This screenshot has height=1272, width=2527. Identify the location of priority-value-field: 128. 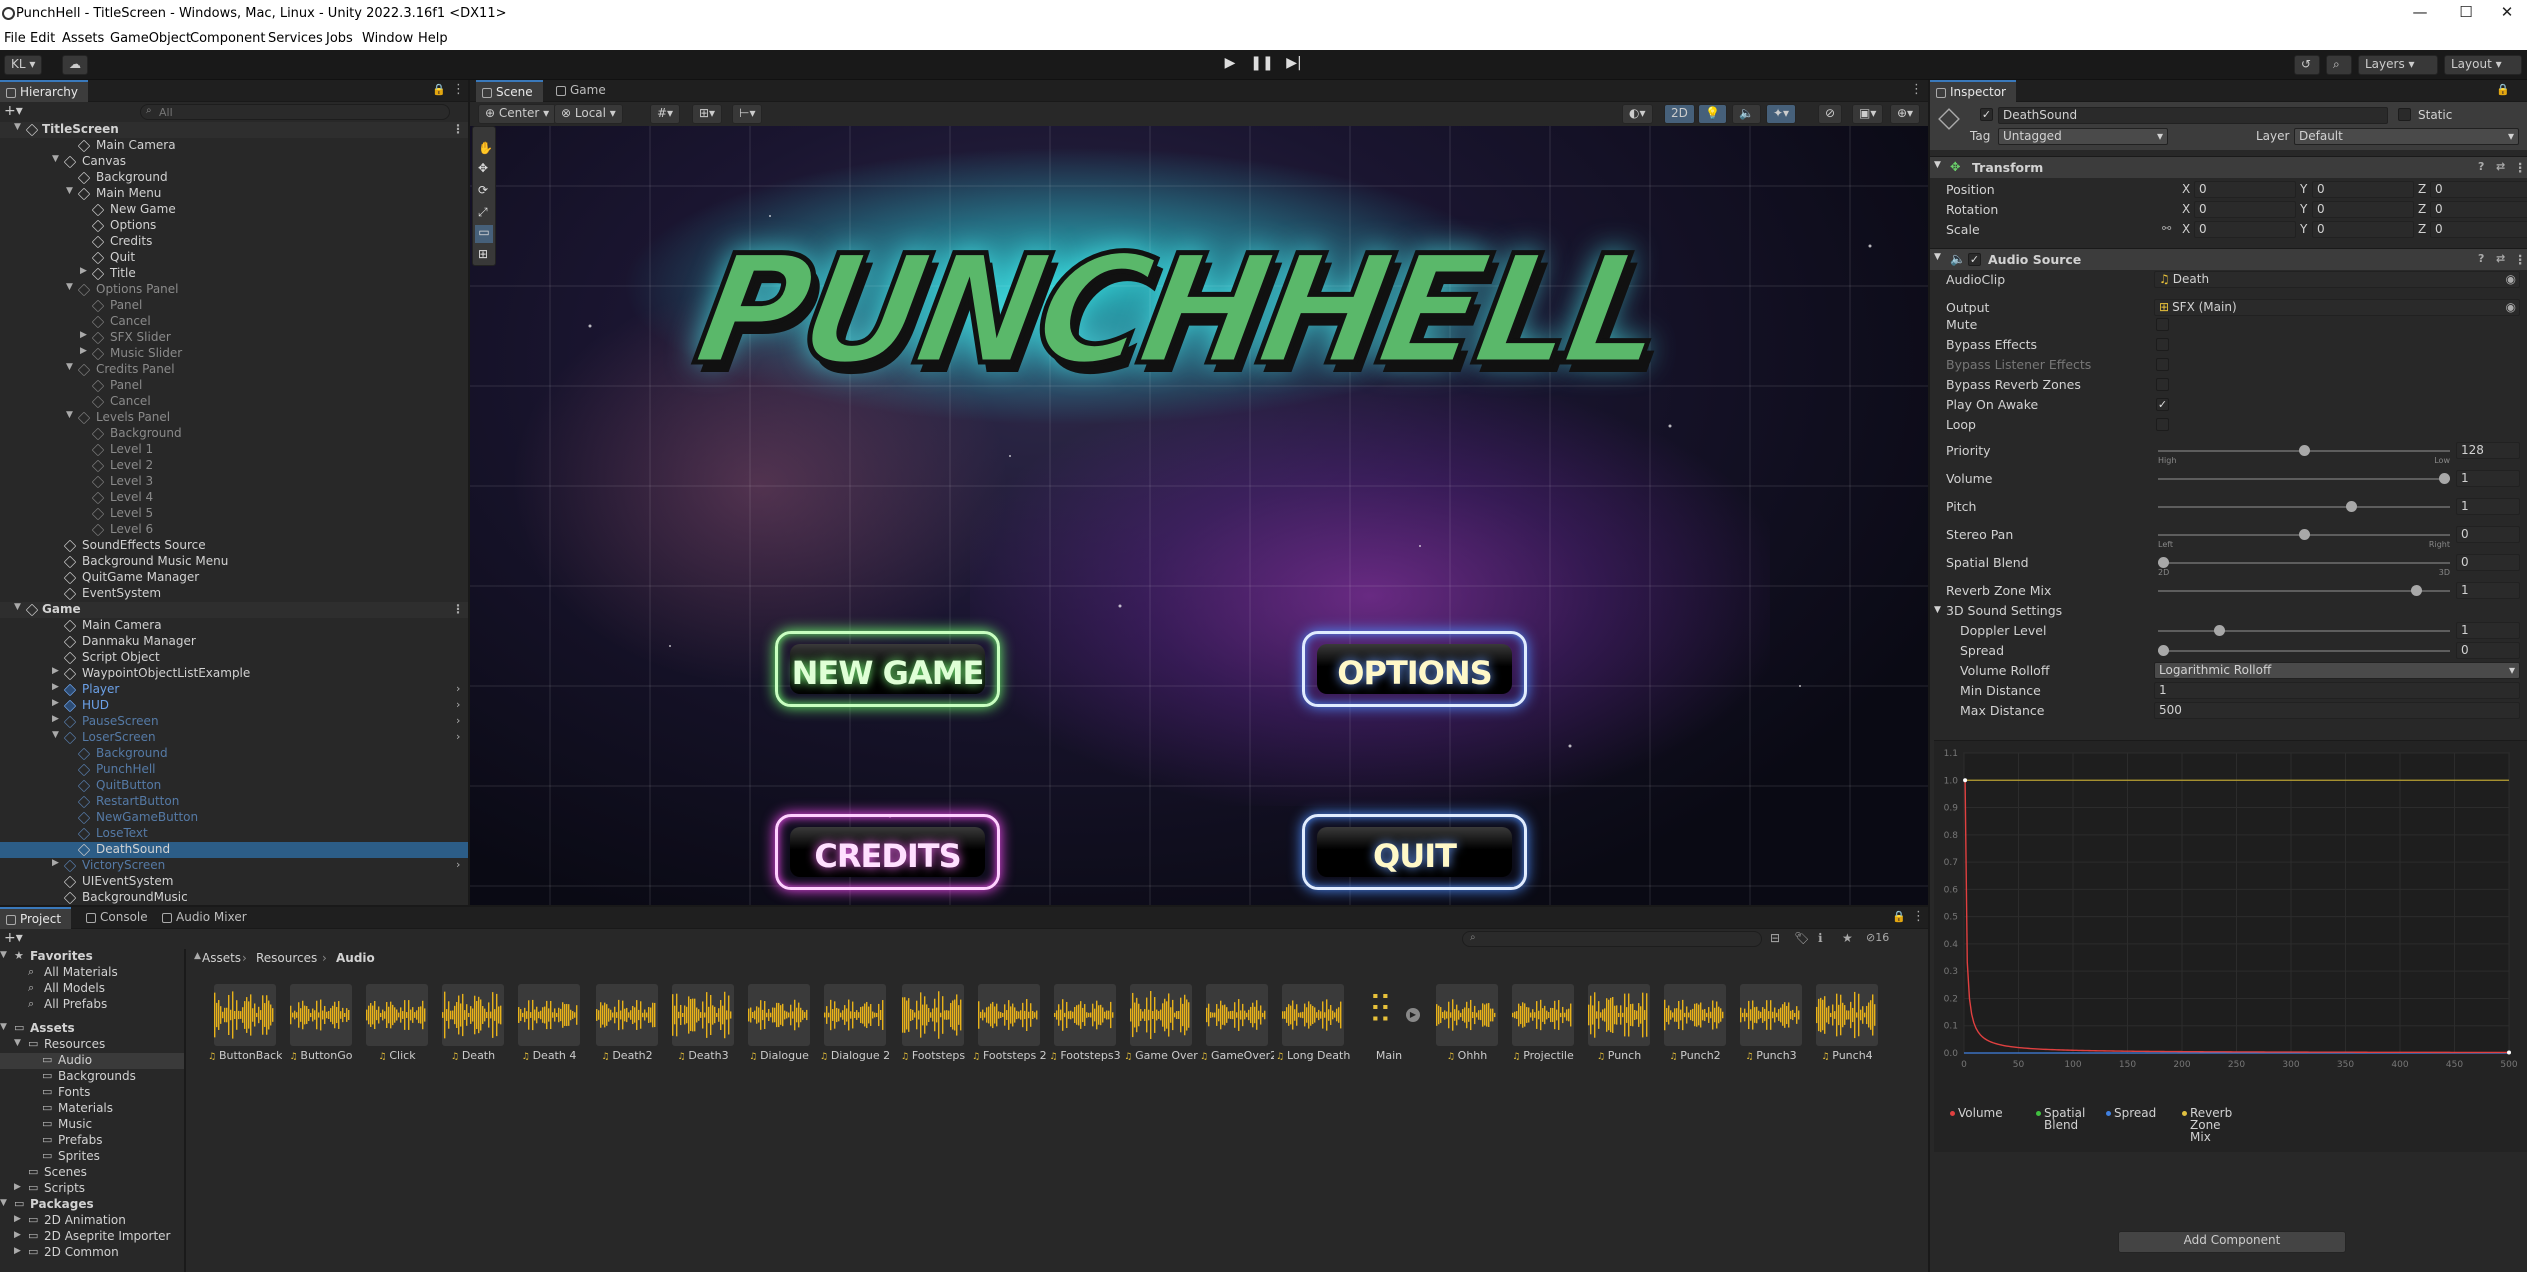
(2488, 450).